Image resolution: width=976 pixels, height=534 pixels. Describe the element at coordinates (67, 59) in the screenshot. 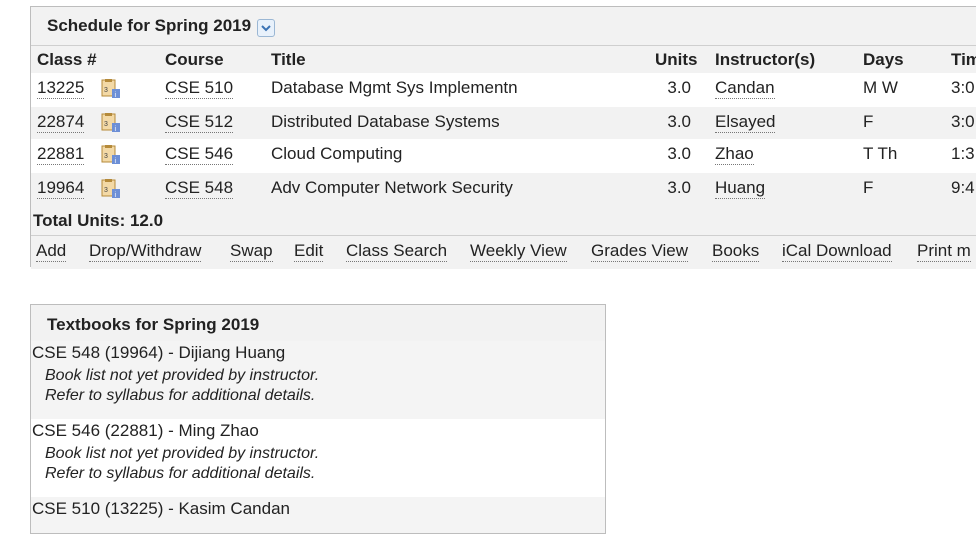

I see `header-class-num: Class #` at that location.